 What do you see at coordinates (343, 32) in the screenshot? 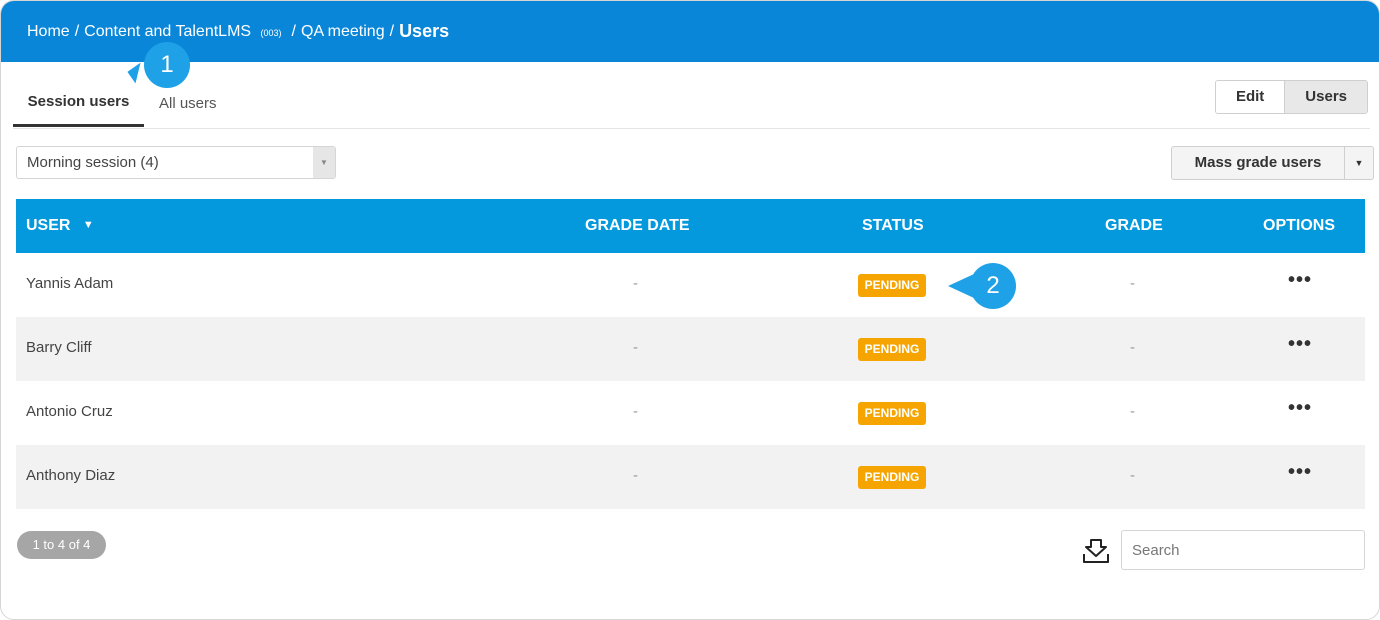
I see `breadcrumb-unit: QA meeting` at bounding box center [343, 32].